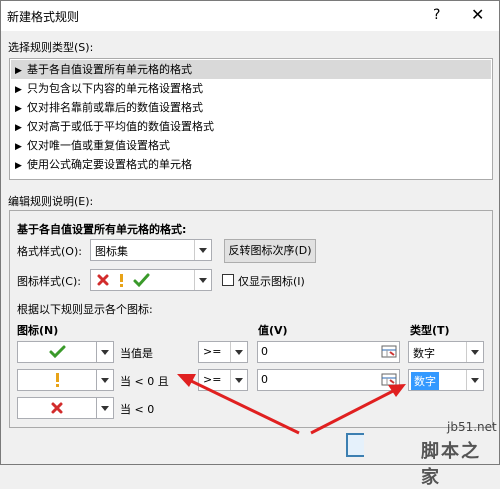 This screenshot has height=489, width=500. Describe the element at coordinates (243, 406) in the screenshot. I see `annotation-arrow-left` at that location.